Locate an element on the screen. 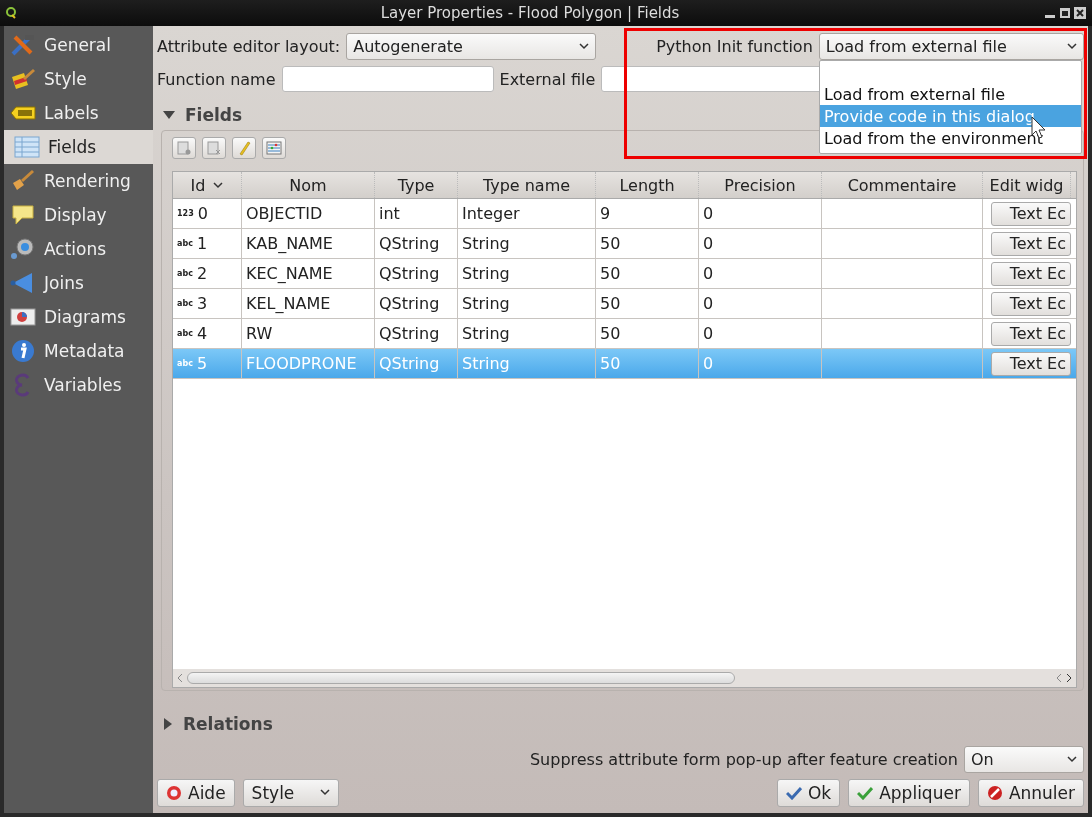 Image resolution: width=1092 pixels, height=817 pixels. lifebuoy-icon is located at coordinates (174, 792).